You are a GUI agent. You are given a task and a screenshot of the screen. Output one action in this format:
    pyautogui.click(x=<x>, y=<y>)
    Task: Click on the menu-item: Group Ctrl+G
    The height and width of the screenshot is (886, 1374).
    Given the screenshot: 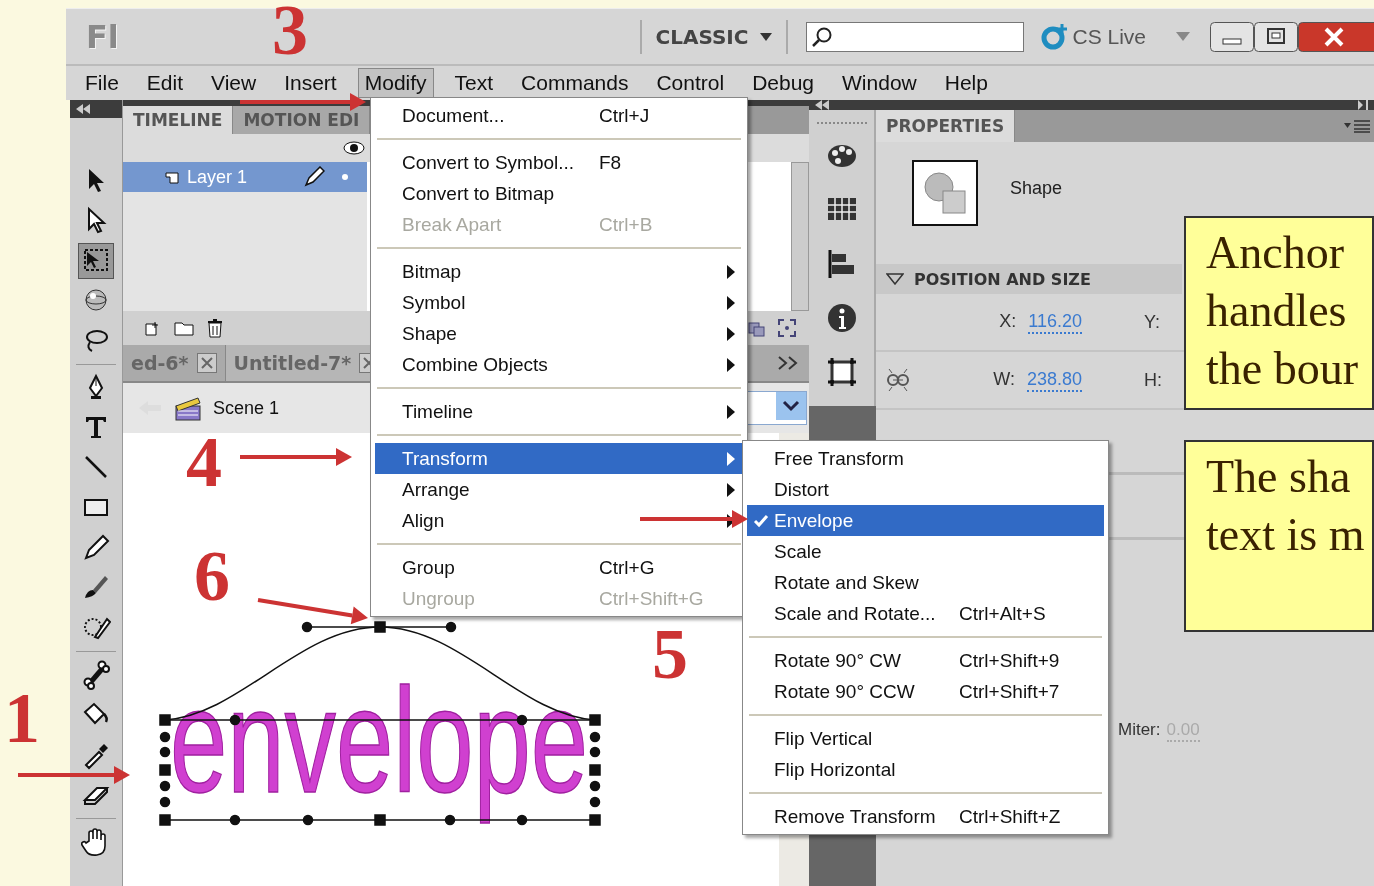 What is the action you would take?
    pyautogui.click(x=559, y=567)
    